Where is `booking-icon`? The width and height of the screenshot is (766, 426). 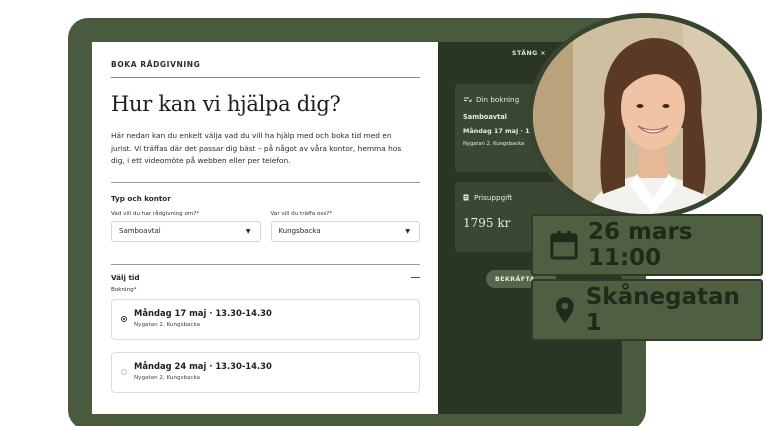
booking-icon is located at coordinates (468, 100).